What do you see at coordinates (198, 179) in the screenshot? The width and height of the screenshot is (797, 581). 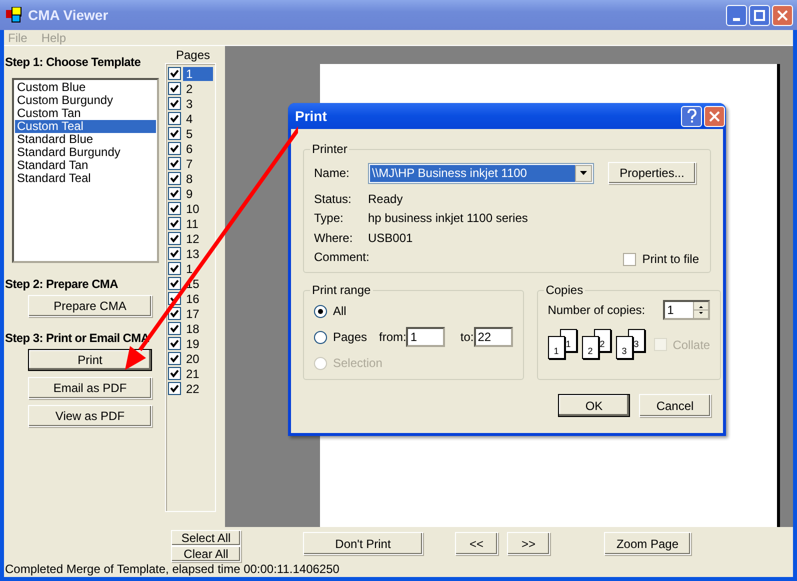 I see `page-item: 8` at bounding box center [198, 179].